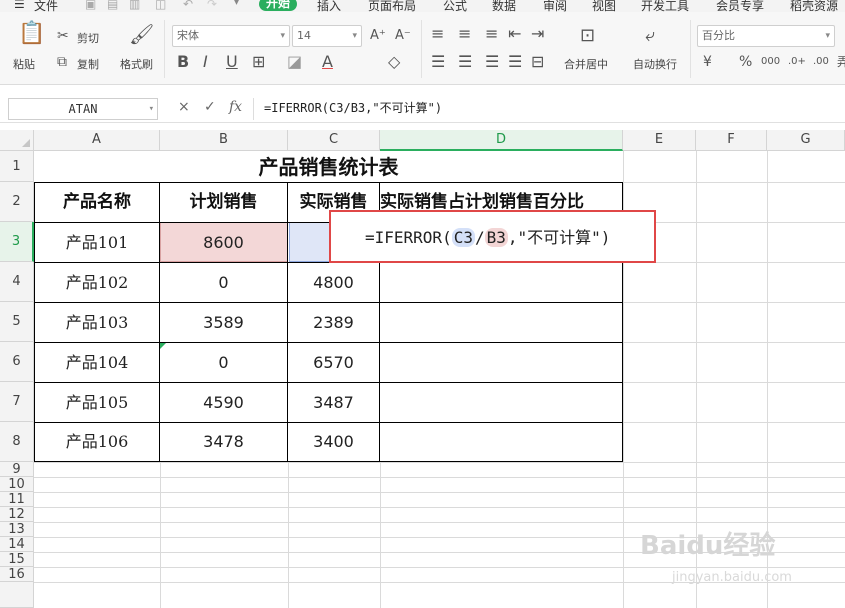 The height and width of the screenshot is (608, 845). Describe the element at coordinates (188, 5) in the screenshot. I see `undo-icon: ↶` at that location.